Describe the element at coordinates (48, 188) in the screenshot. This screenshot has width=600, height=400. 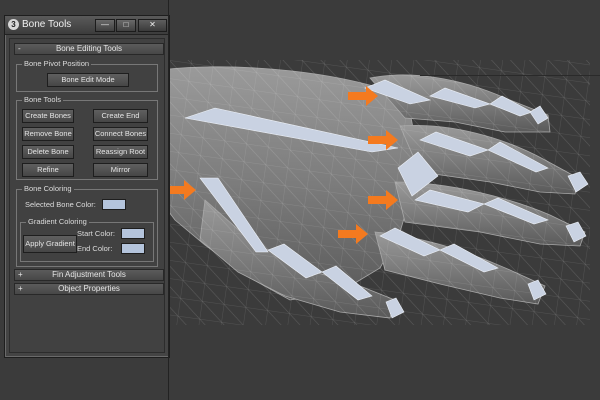
I see `group-label: Bone Coloring` at that location.